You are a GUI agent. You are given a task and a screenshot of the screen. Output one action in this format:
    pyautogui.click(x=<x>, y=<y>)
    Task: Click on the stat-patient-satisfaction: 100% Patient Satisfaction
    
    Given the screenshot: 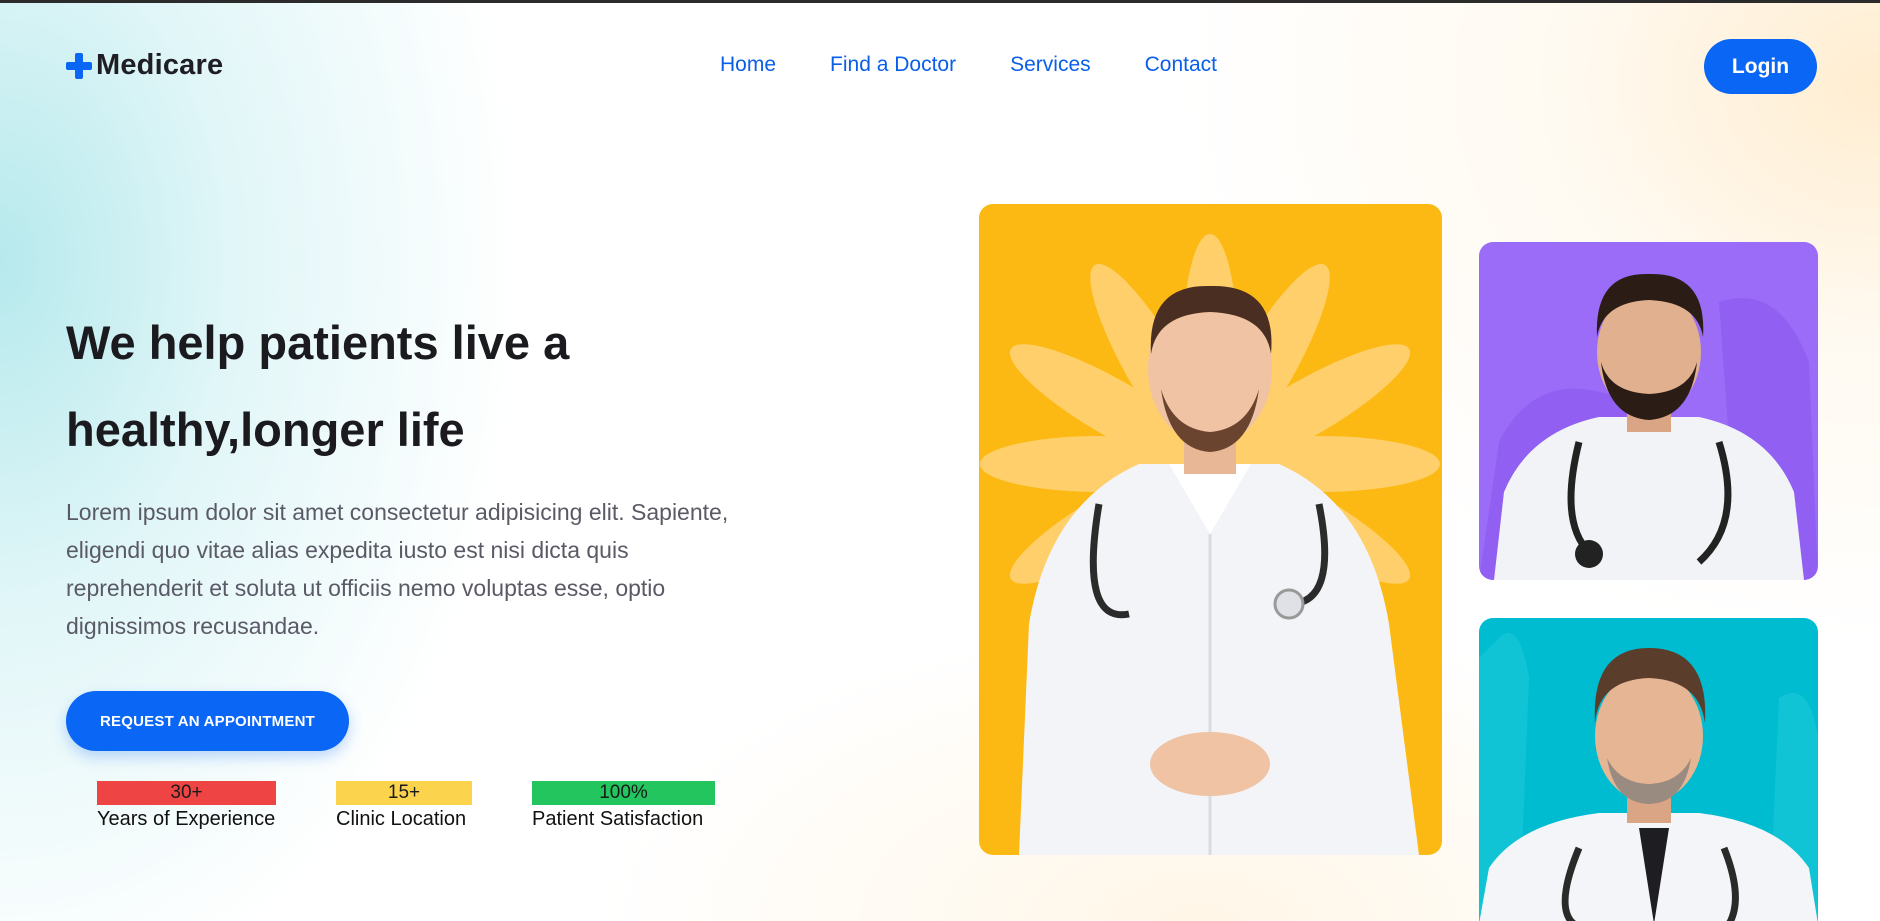 What is the action you would take?
    pyautogui.click(x=623, y=806)
    